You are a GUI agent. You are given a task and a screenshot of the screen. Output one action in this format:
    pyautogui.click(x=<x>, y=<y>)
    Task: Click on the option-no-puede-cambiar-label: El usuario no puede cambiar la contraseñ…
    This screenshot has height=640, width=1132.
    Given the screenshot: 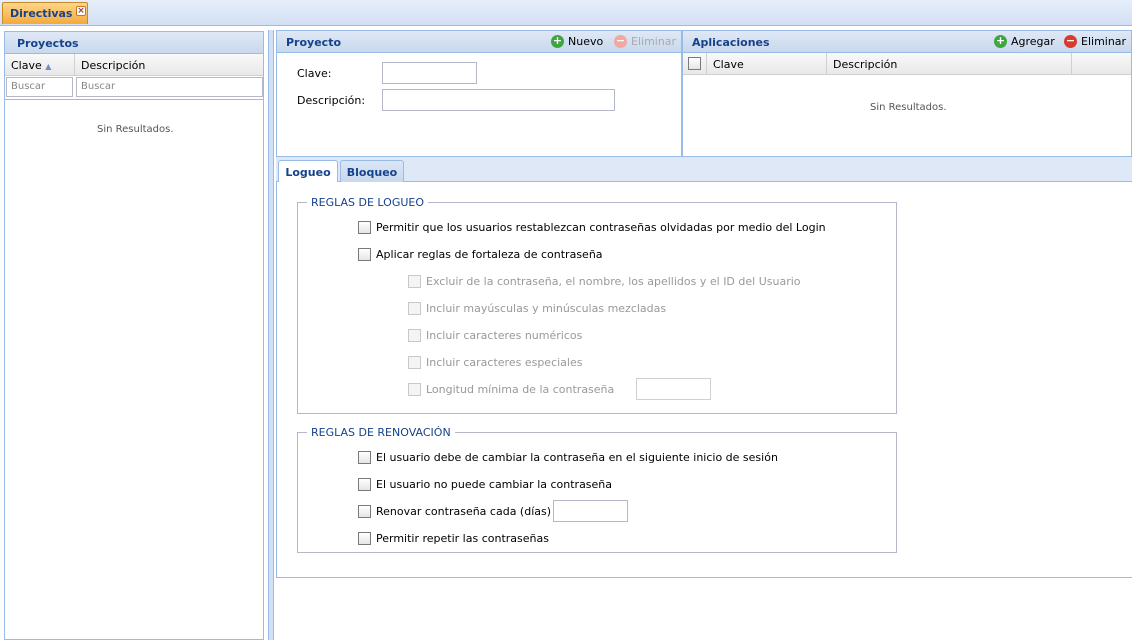 What is the action you would take?
    pyautogui.click(x=494, y=484)
    